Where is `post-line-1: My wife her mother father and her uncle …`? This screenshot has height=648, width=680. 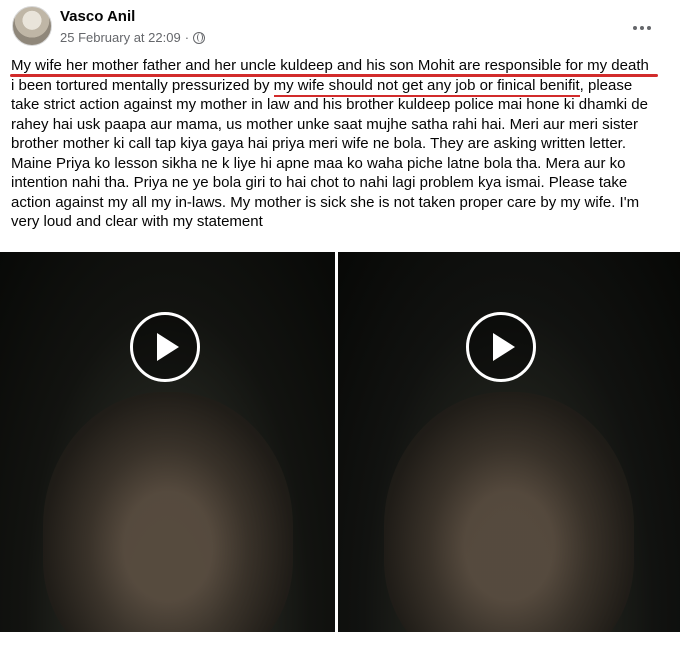
post-line-1: My wife her mother father and her uncle … is located at coordinates (330, 65).